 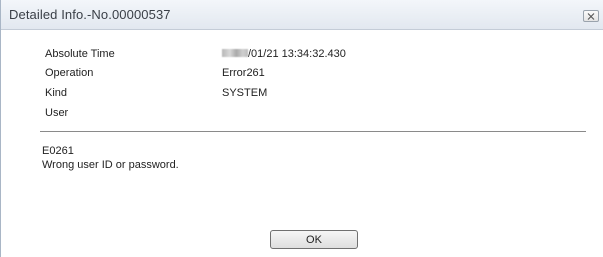 I want to click on operation-value: Error261, so click(x=243, y=73).